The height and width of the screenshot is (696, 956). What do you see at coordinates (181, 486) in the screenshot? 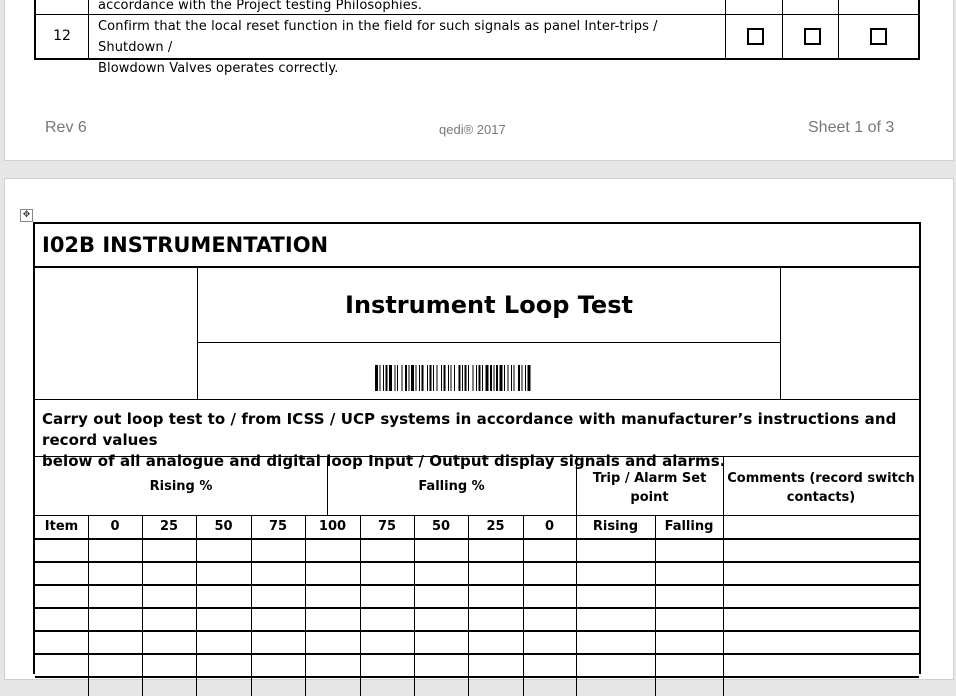
I see `header-rising-percent: Rising %` at bounding box center [181, 486].